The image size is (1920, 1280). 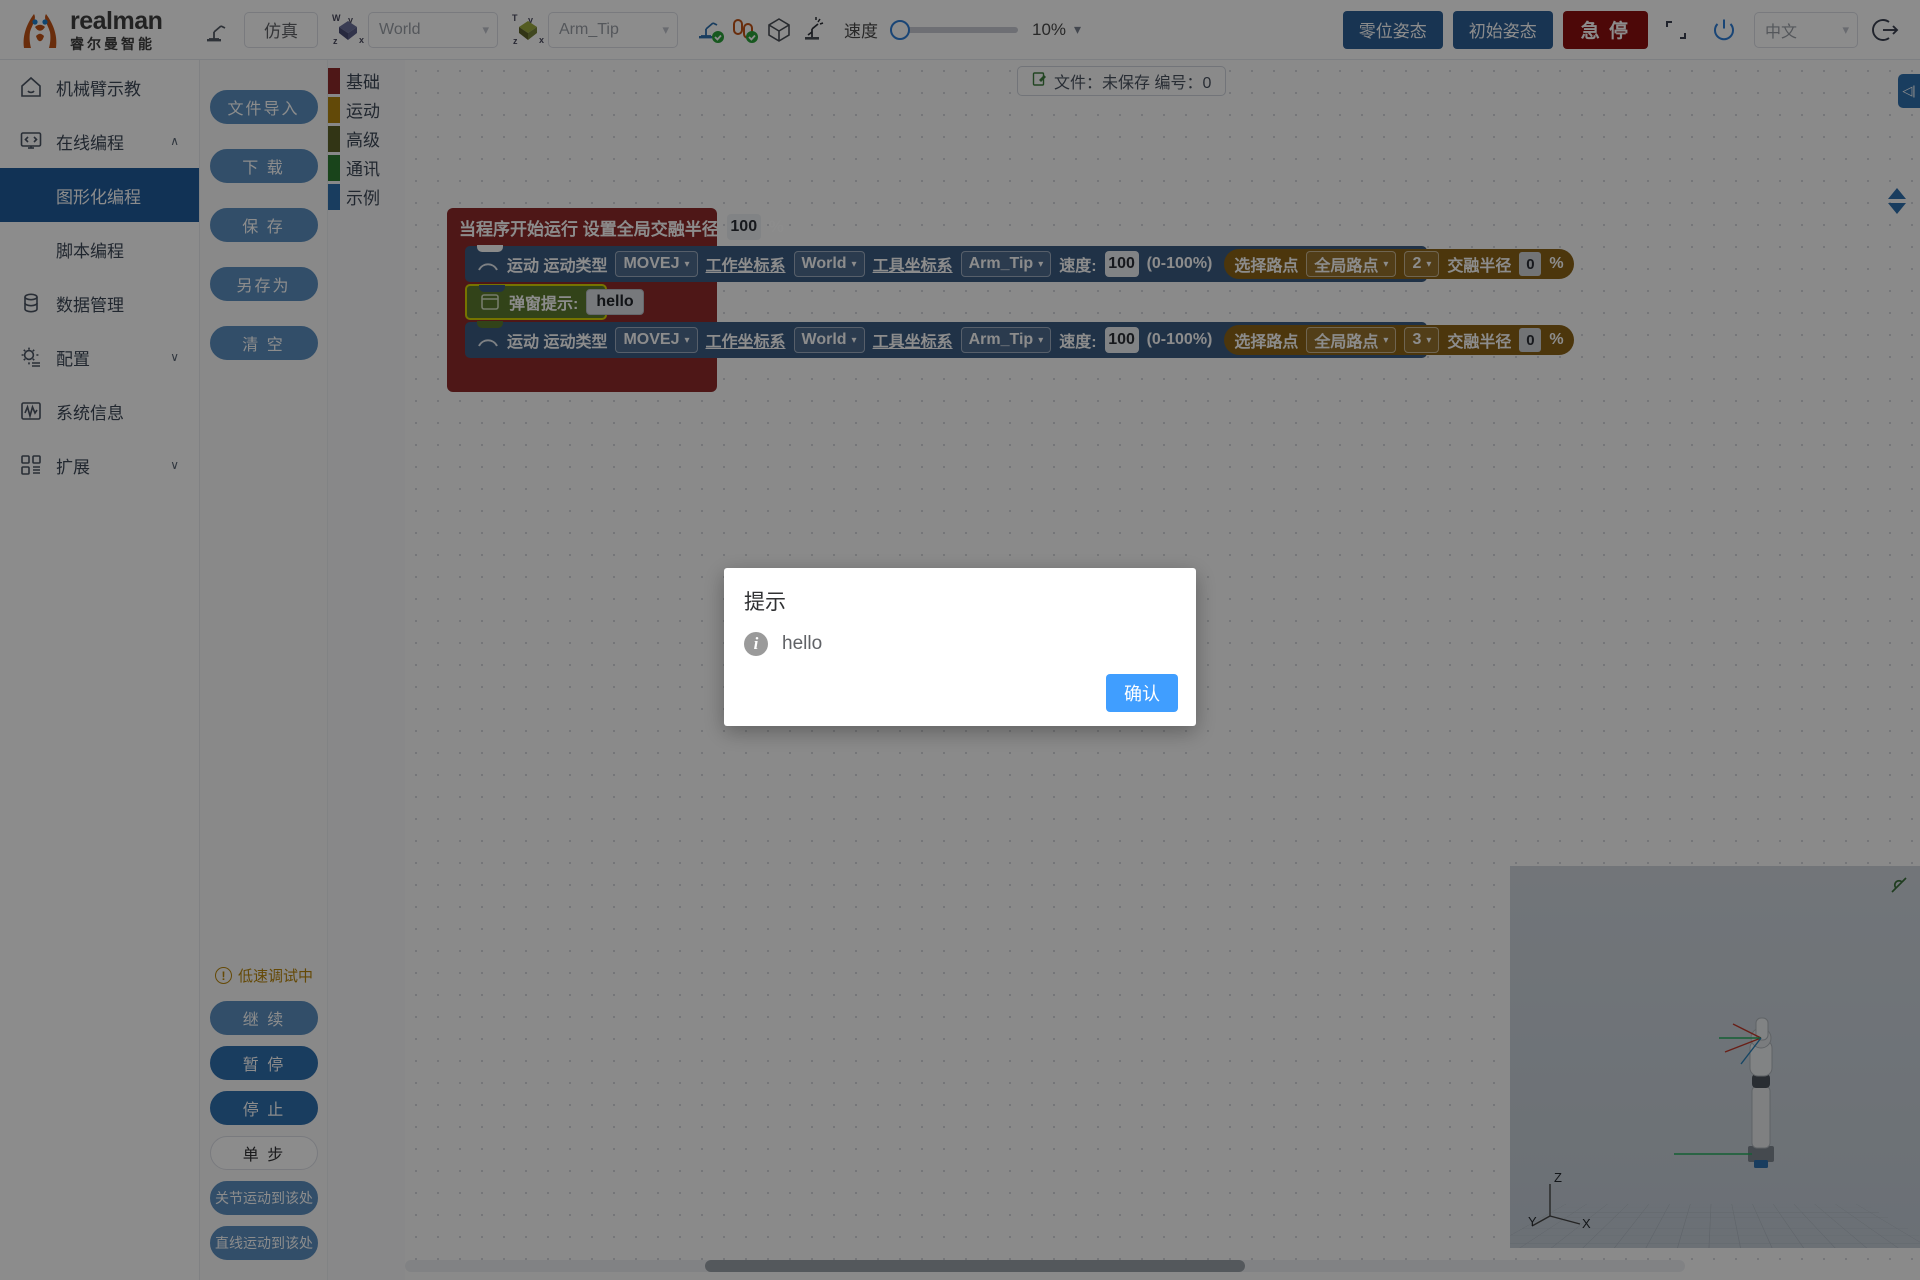 What do you see at coordinates (960, 636) in the screenshot?
I see `dialog-body: i hello` at bounding box center [960, 636].